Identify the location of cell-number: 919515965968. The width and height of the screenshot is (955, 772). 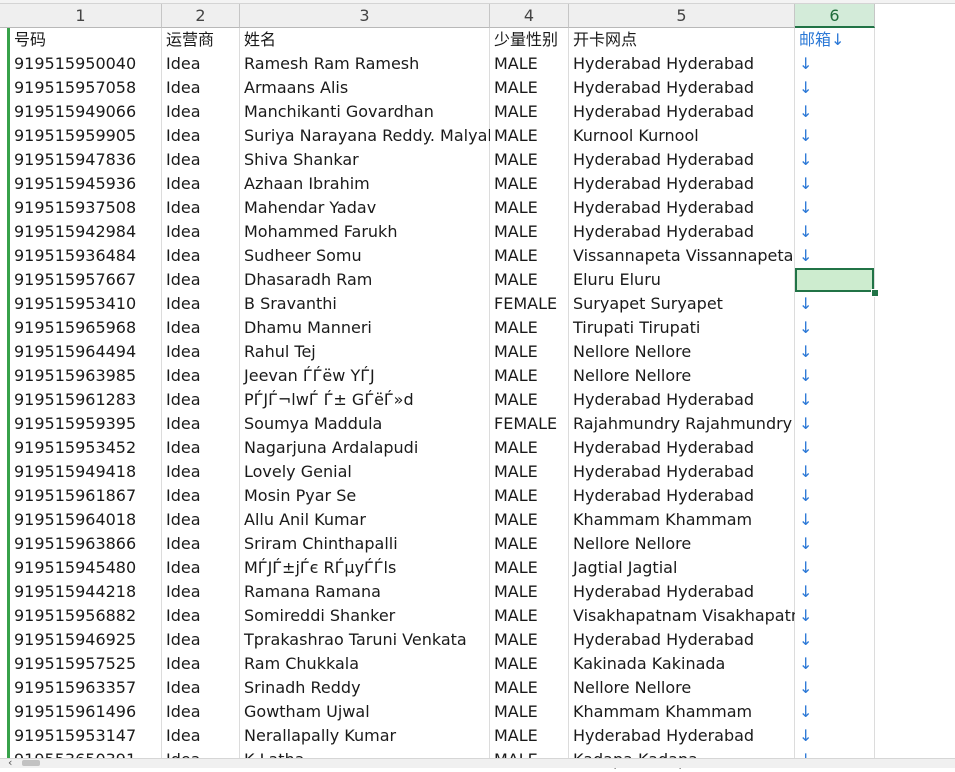
(86, 328).